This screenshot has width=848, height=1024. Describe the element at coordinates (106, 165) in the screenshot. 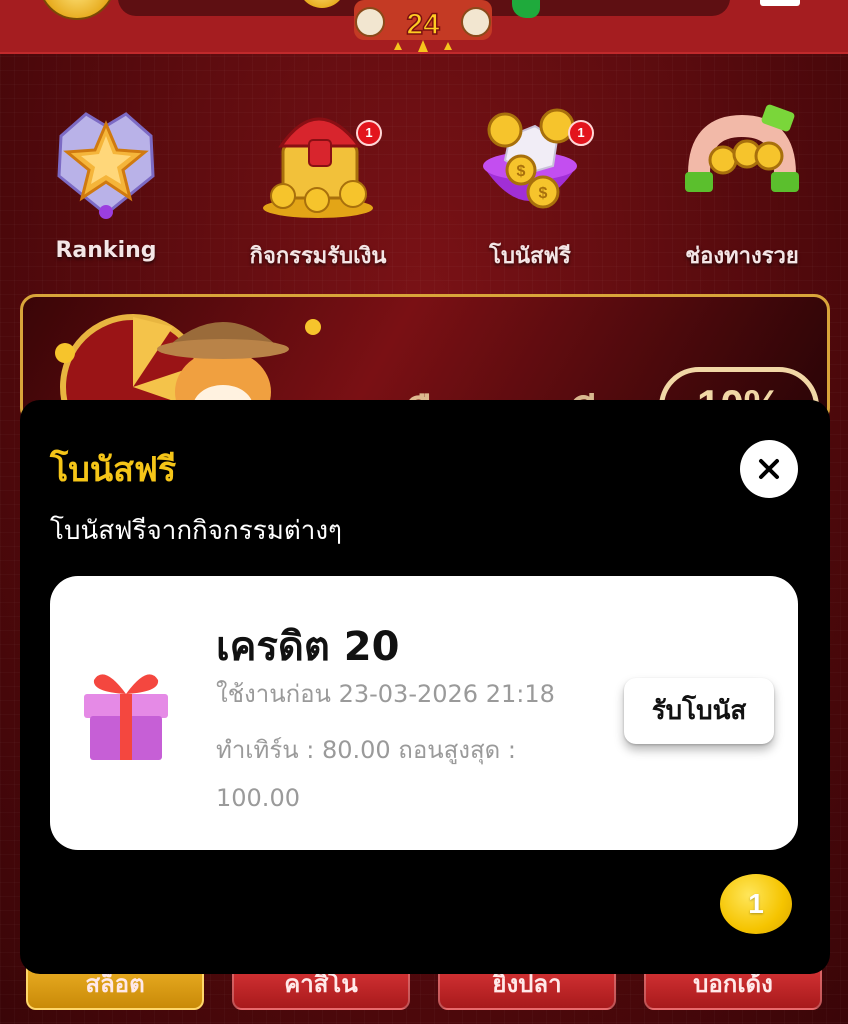

I see `star-trophy-icon` at that location.